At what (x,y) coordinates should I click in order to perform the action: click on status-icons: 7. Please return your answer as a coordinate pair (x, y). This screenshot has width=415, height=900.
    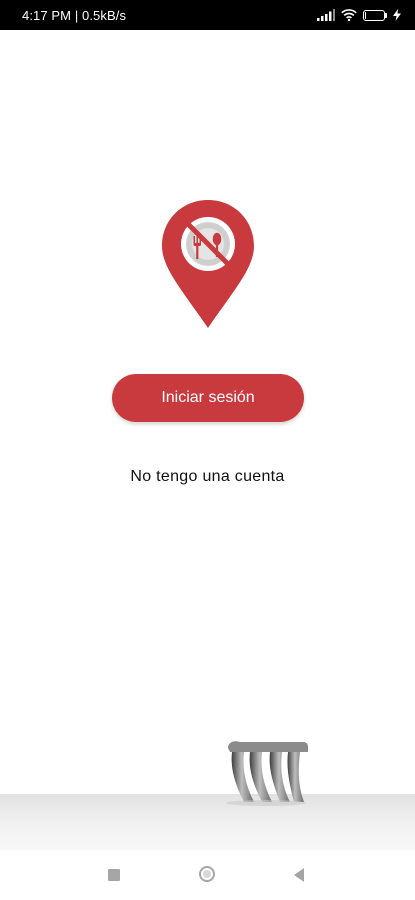
    Looking at the image, I should click on (359, 15).